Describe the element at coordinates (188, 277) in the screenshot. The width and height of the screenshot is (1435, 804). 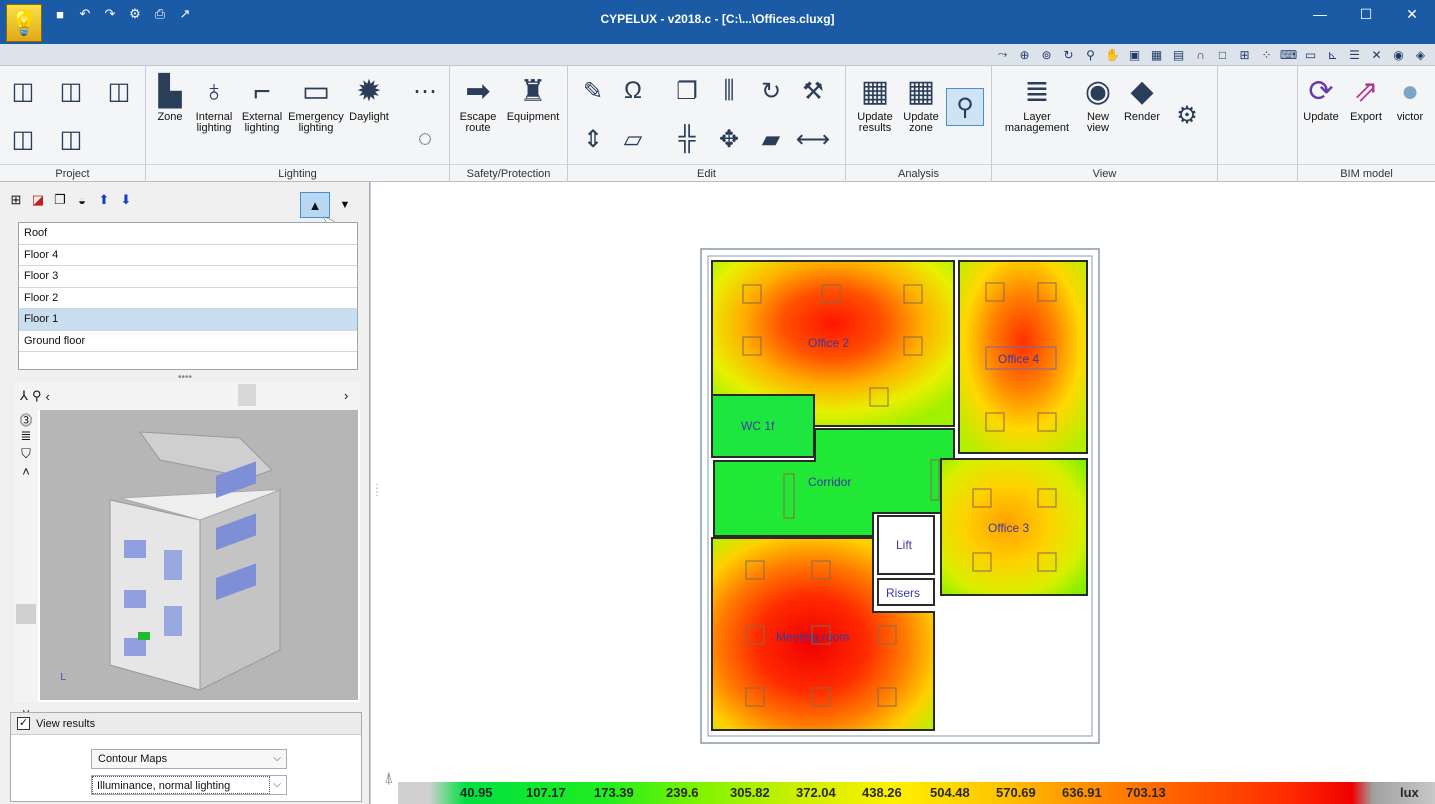
I see `floor-item: Floor 3` at that location.